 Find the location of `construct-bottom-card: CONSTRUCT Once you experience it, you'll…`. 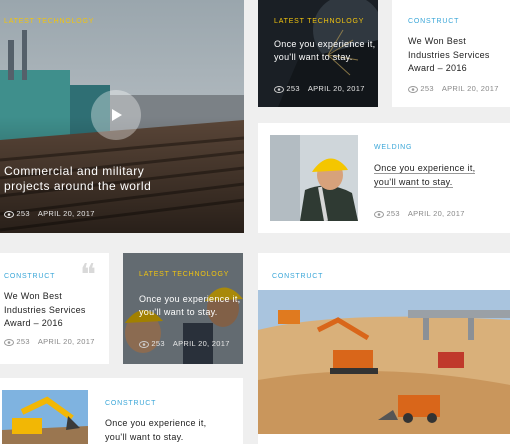

construct-bottom-card: CONSTRUCT Once you experience it, you'll… is located at coordinates (121, 411).